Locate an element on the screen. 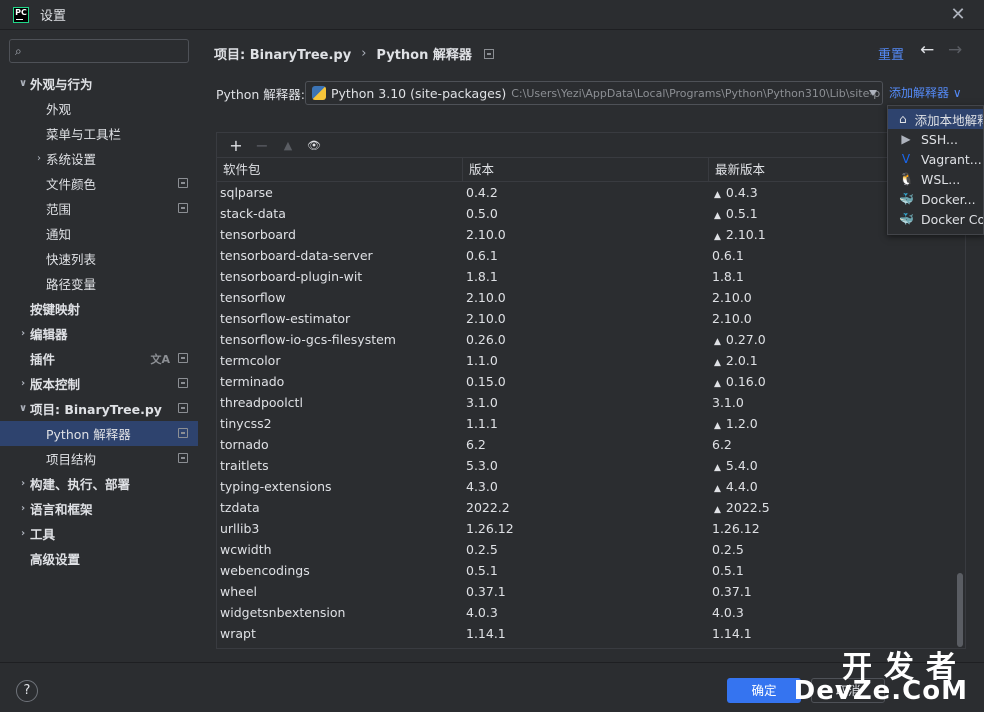 The width and height of the screenshot is (984, 712). close-button: ✕ is located at coordinates (958, 15).